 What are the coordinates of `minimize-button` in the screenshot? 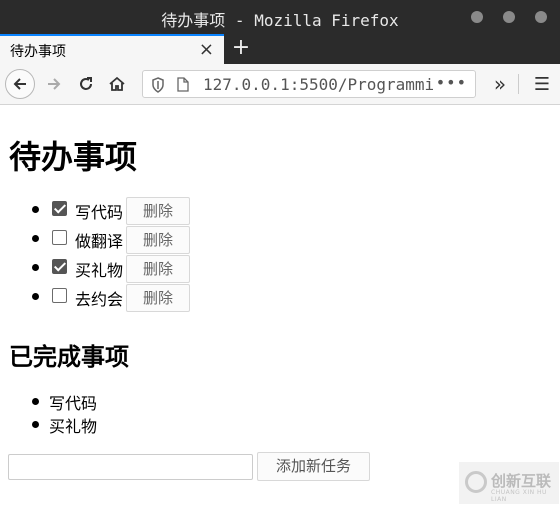 It's located at (477, 17).